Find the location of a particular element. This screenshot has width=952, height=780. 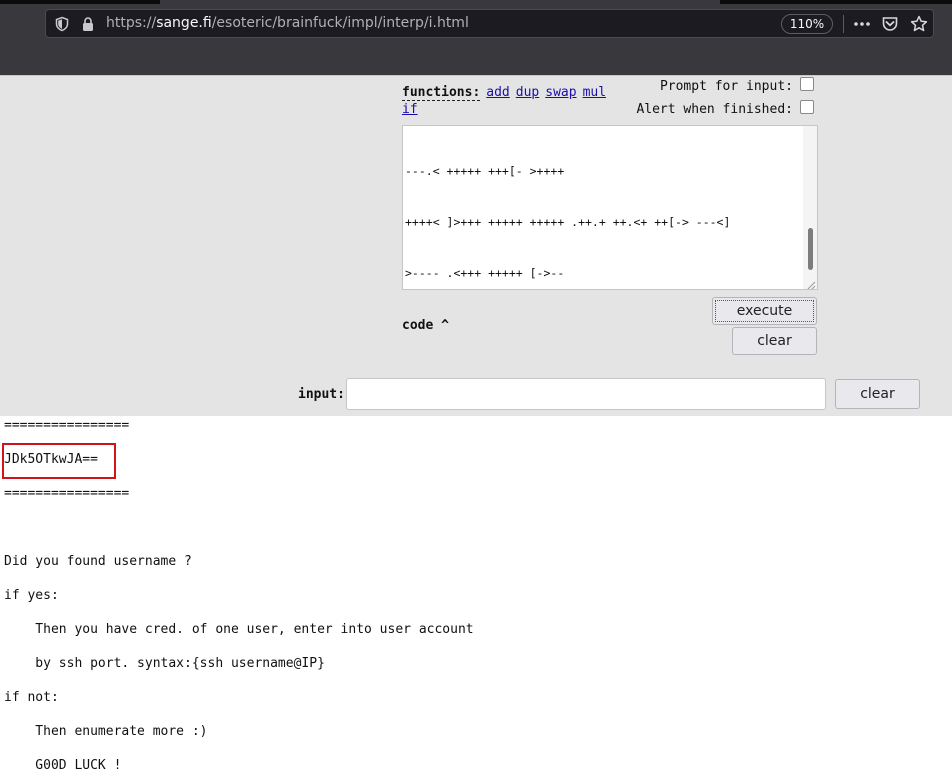

code-scrollbar is located at coordinates (810, 207).